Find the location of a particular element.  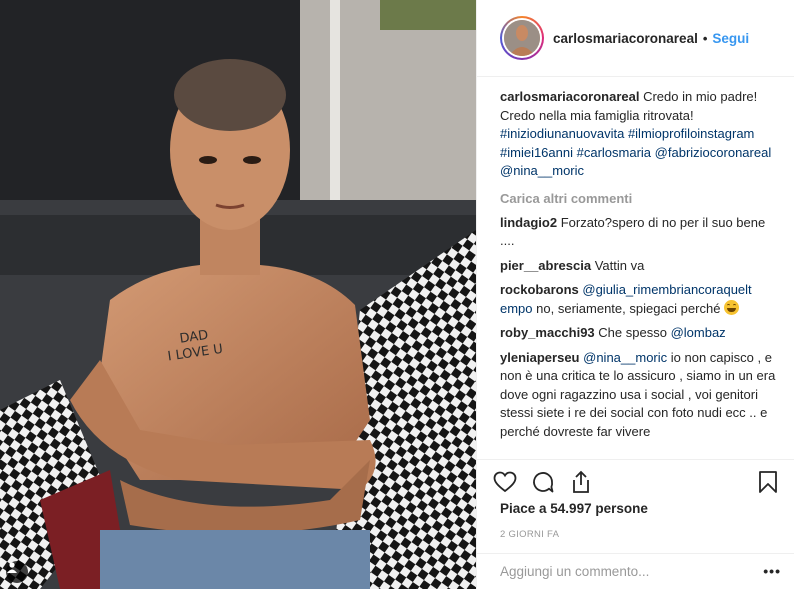

caption-username: carlosmariacoronareal is located at coordinates (569, 96).